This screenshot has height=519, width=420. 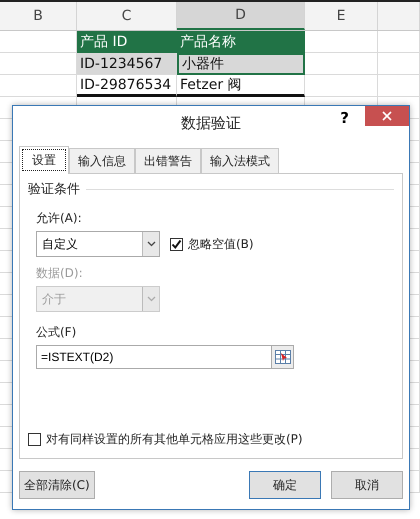 What do you see at coordinates (344, 118) in the screenshot?
I see `help-button: ?` at bounding box center [344, 118].